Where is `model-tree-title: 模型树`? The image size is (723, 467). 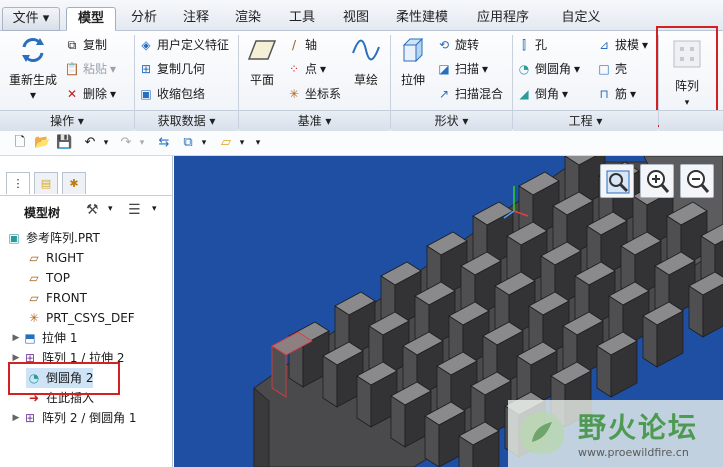 model-tree-title: 模型树 is located at coordinates (42, 213).